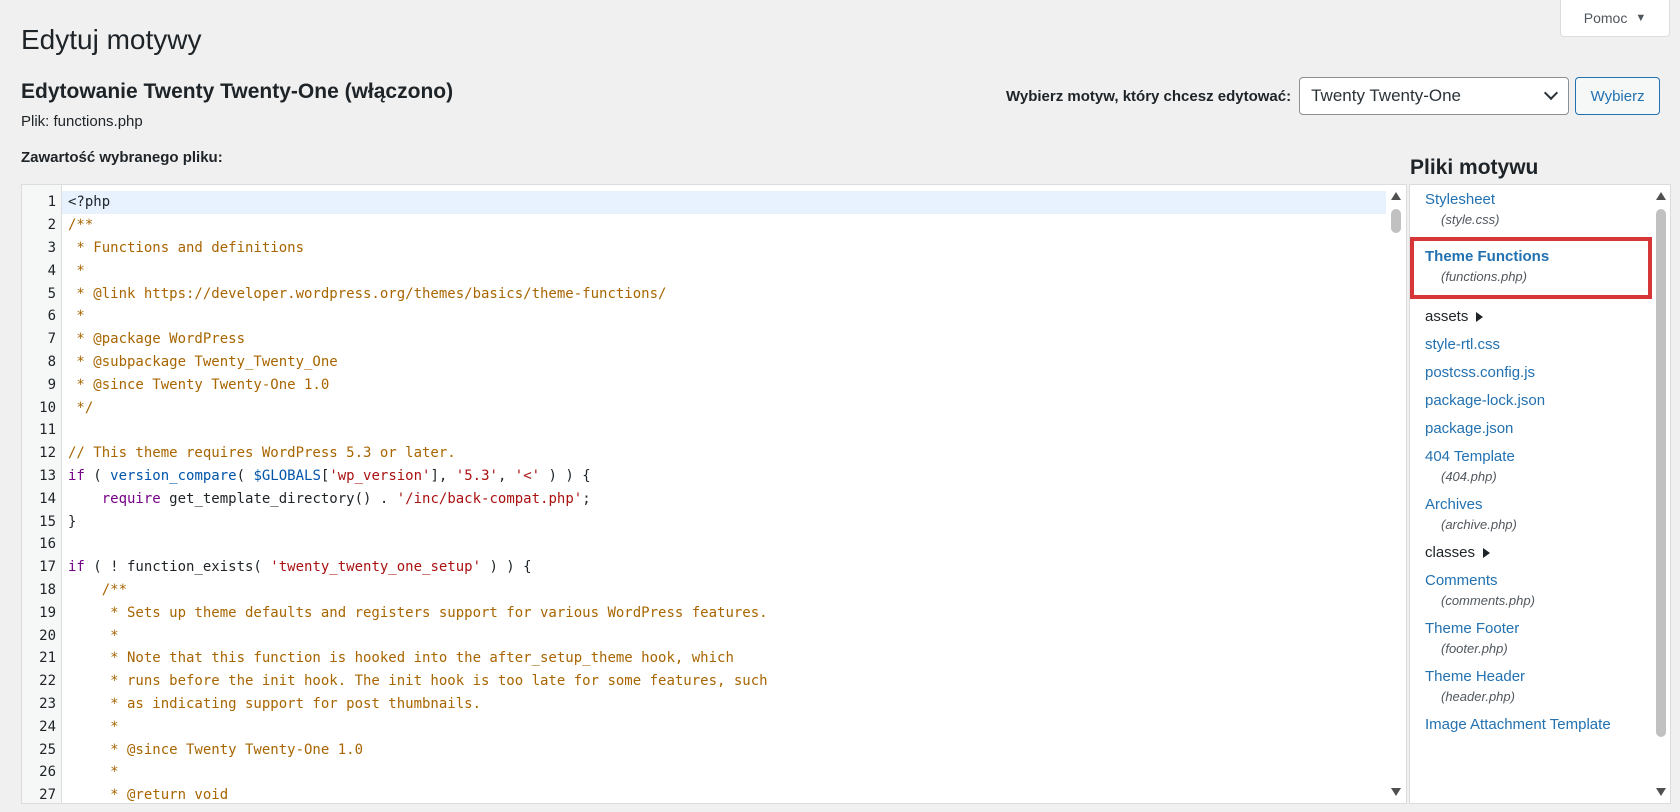 This screenshot has height=812, width=1680. Describe the element at coordinates (47, 703) in the screenshot. I see `line-number: 23` at that location.